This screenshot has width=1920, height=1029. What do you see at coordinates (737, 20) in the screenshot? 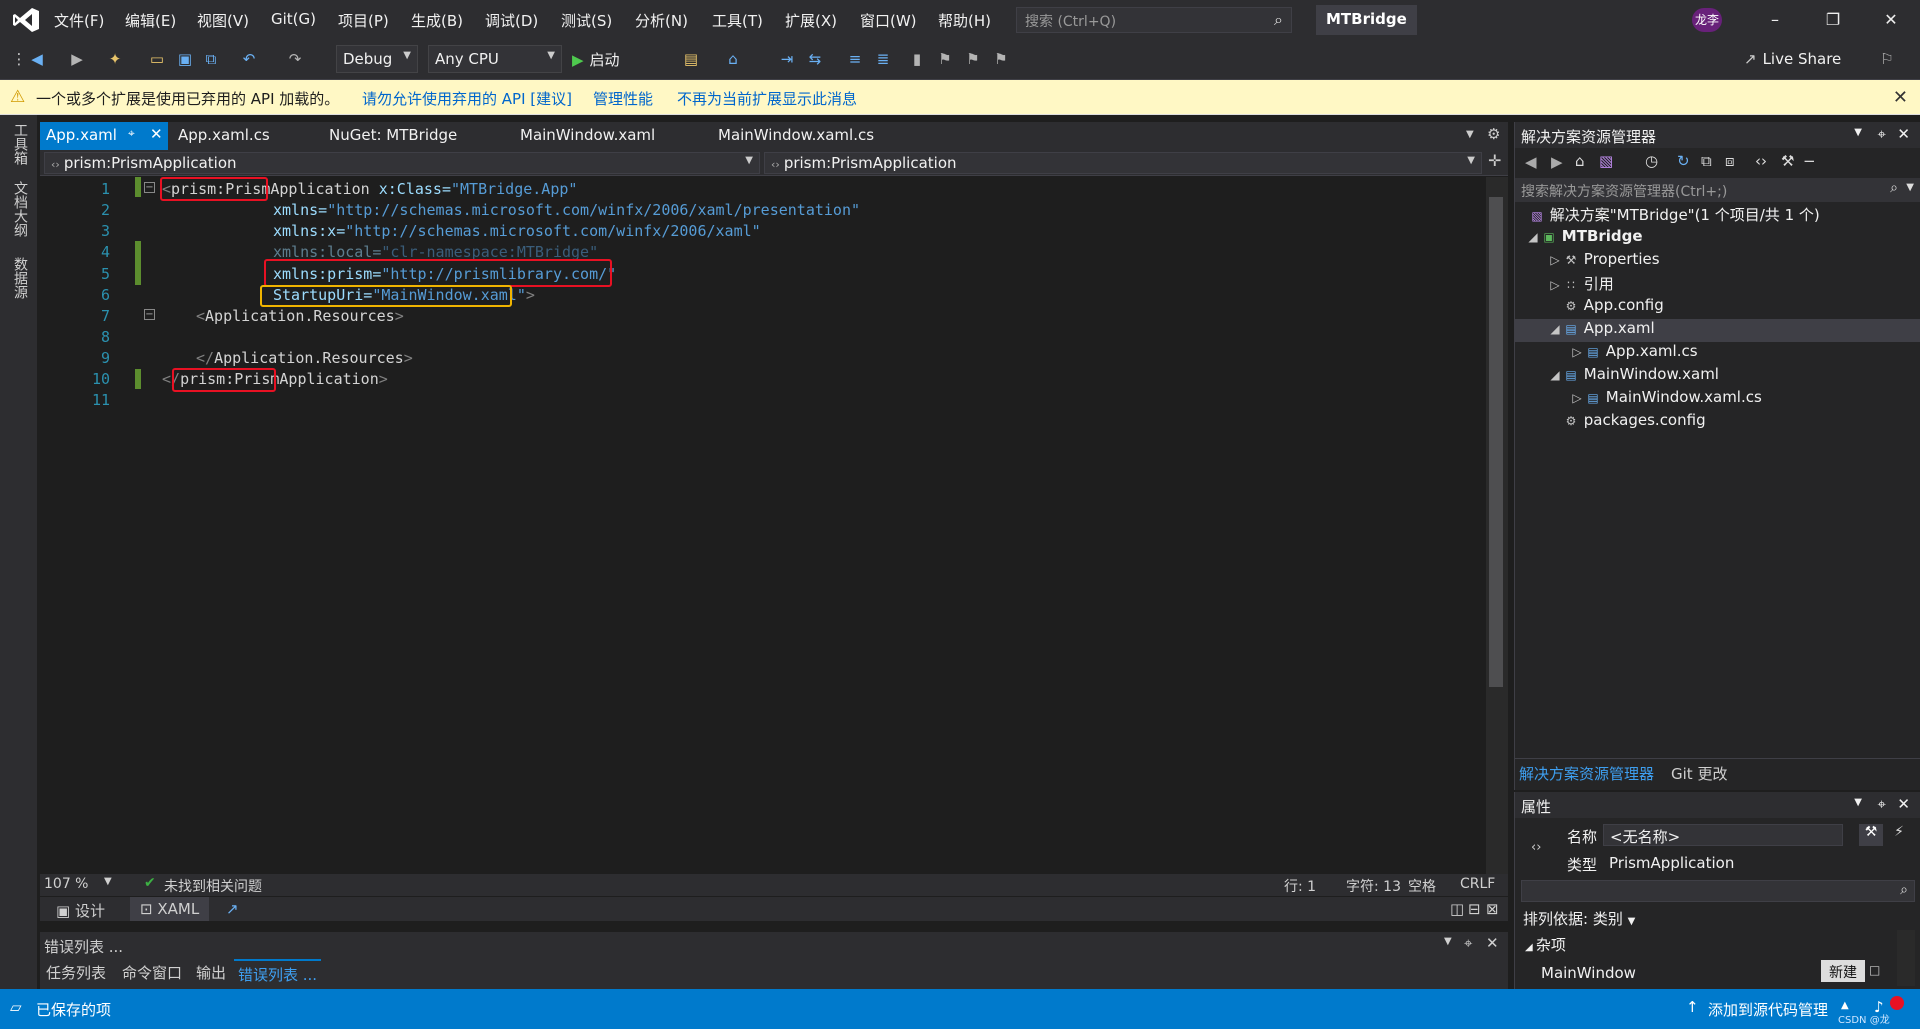
I see `menu-tools: 工具(T)` at bounding box center [737, 20].